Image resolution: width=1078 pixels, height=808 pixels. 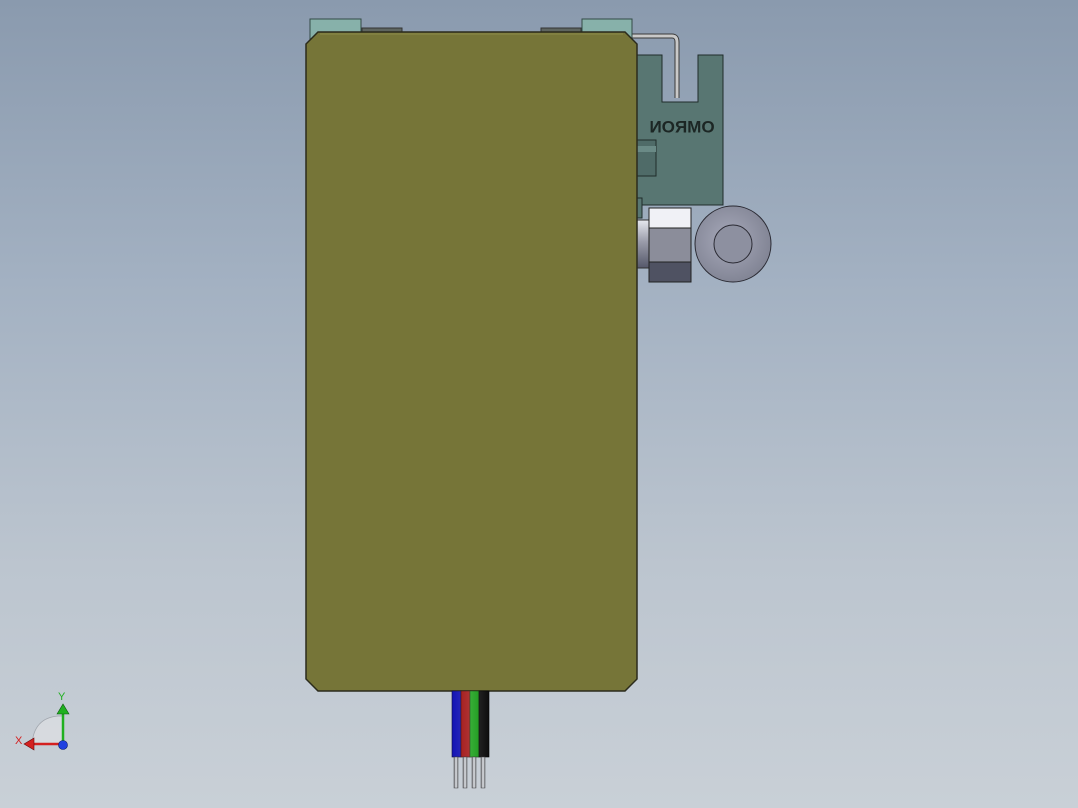 I want to click on orientation-triad: Y X, so click(x=42, y=721).